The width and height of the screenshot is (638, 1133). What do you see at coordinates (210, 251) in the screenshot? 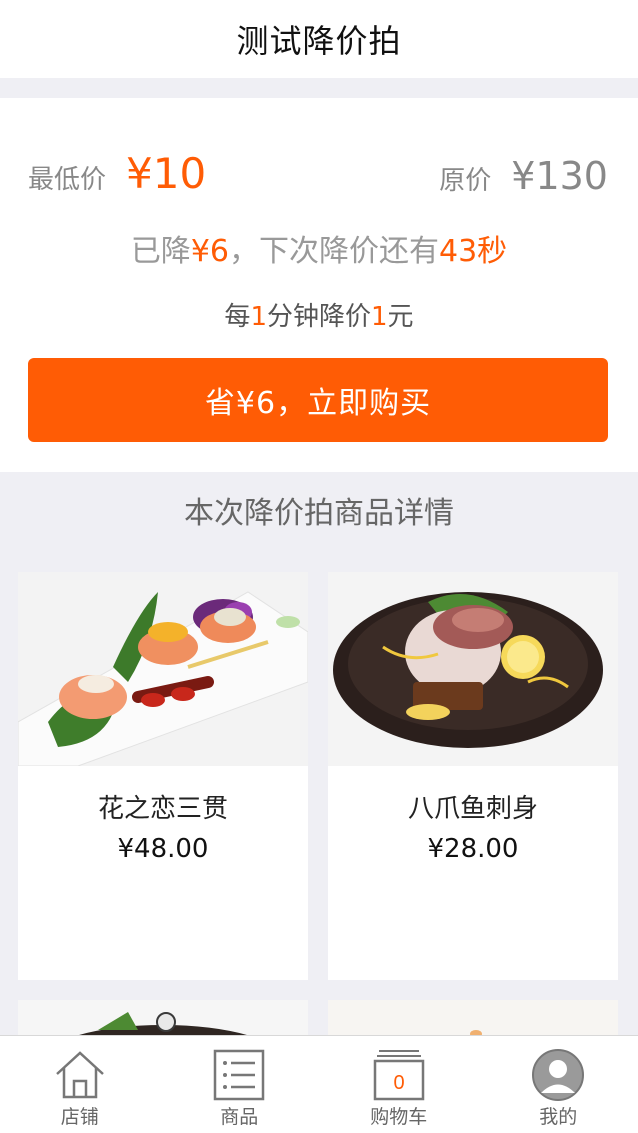
I see `dropped-amount: ¥6` at bounding box center [210, 251].